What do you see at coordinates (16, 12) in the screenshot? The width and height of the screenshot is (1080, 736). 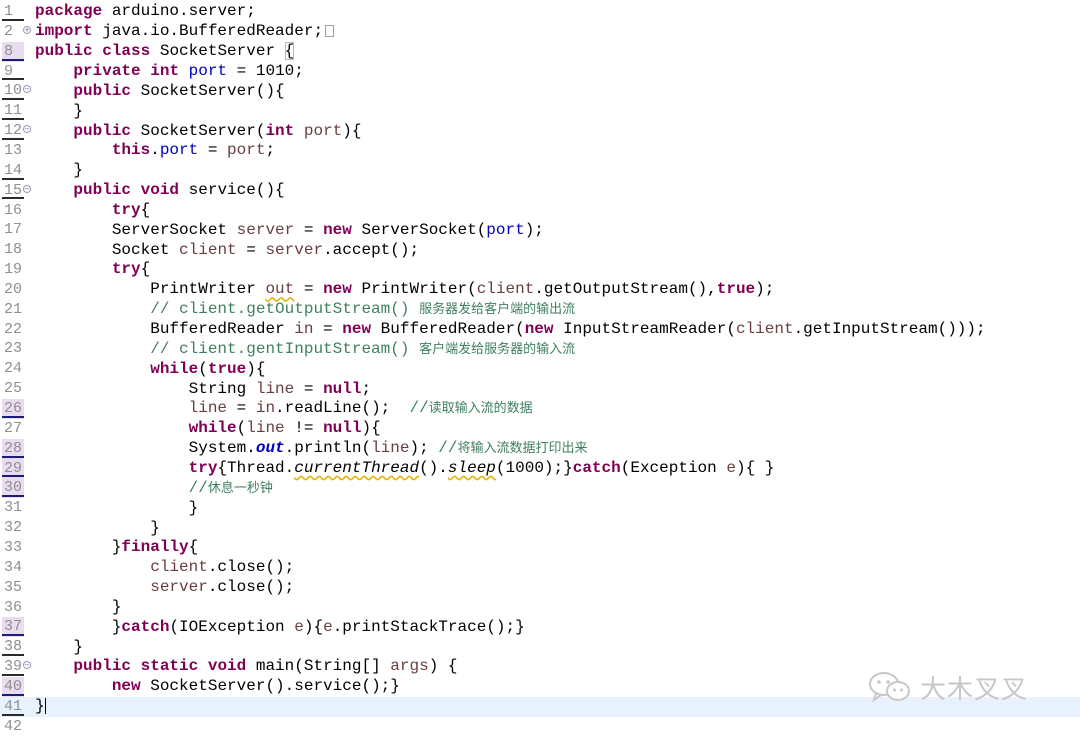 I see `line-gutter: 1` at bounding box center [16, 12].